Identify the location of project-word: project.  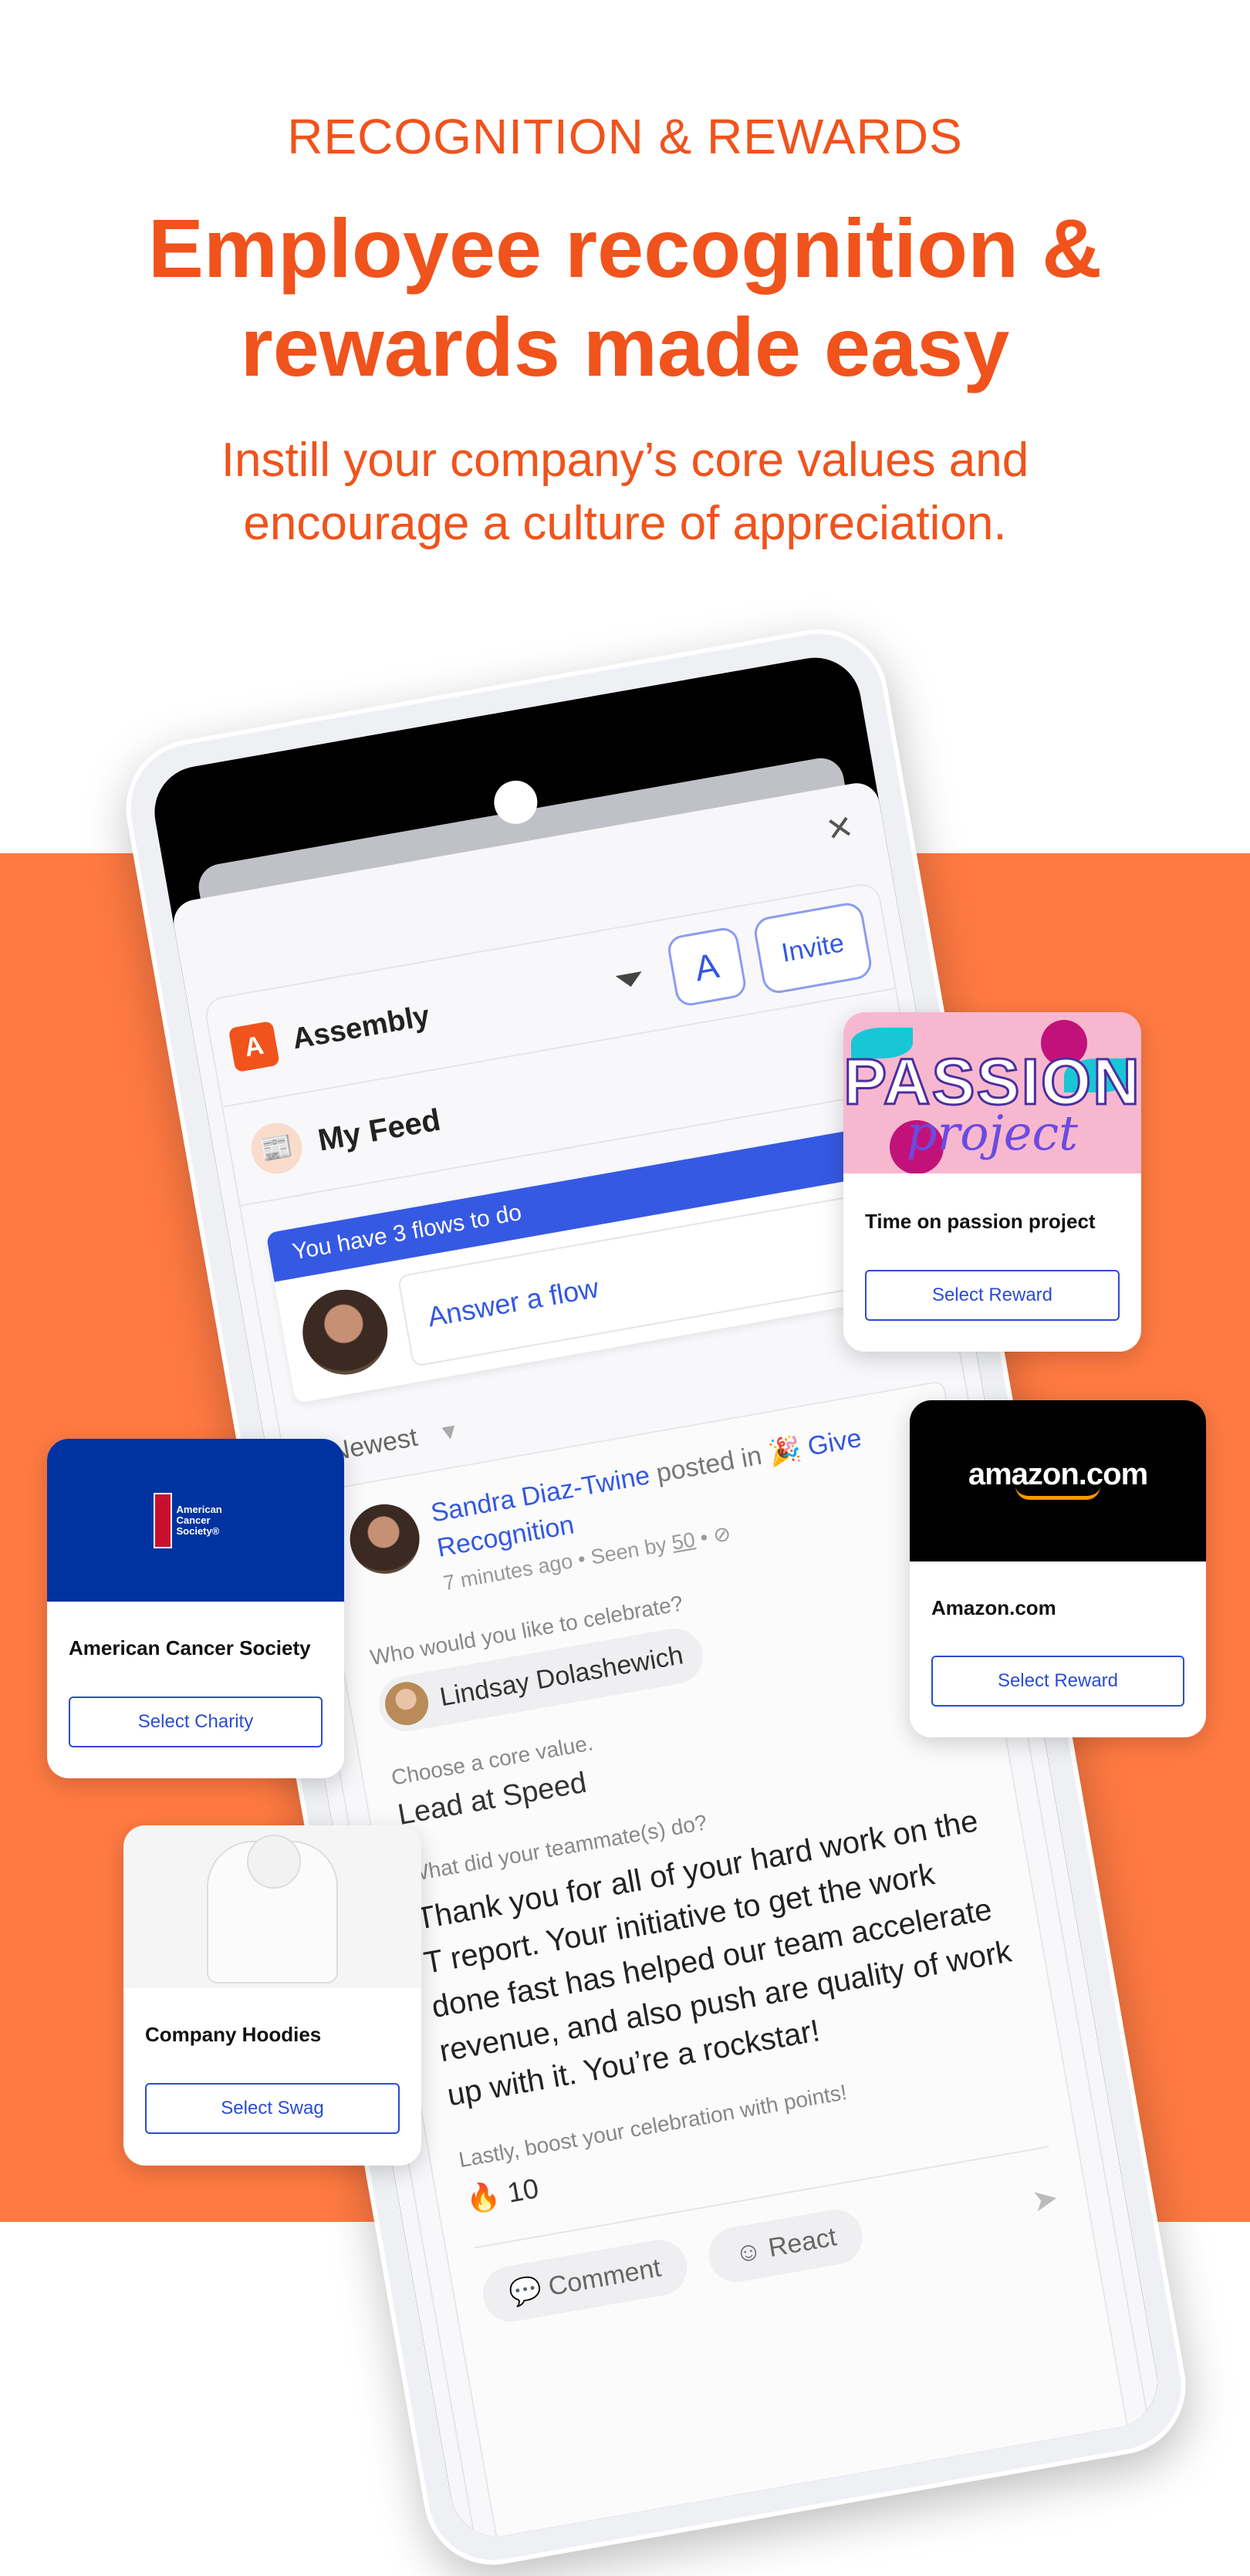
(992, 1133).